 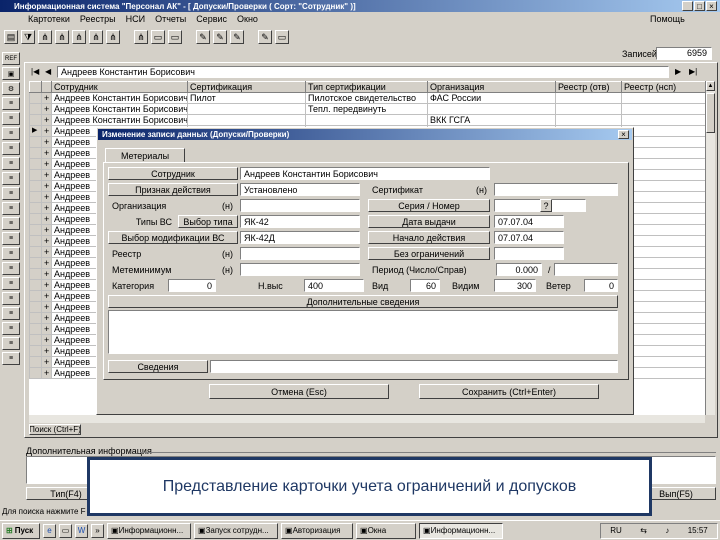 I want to click on menu-item-servis: Сервис, so click(x=211, y=19).